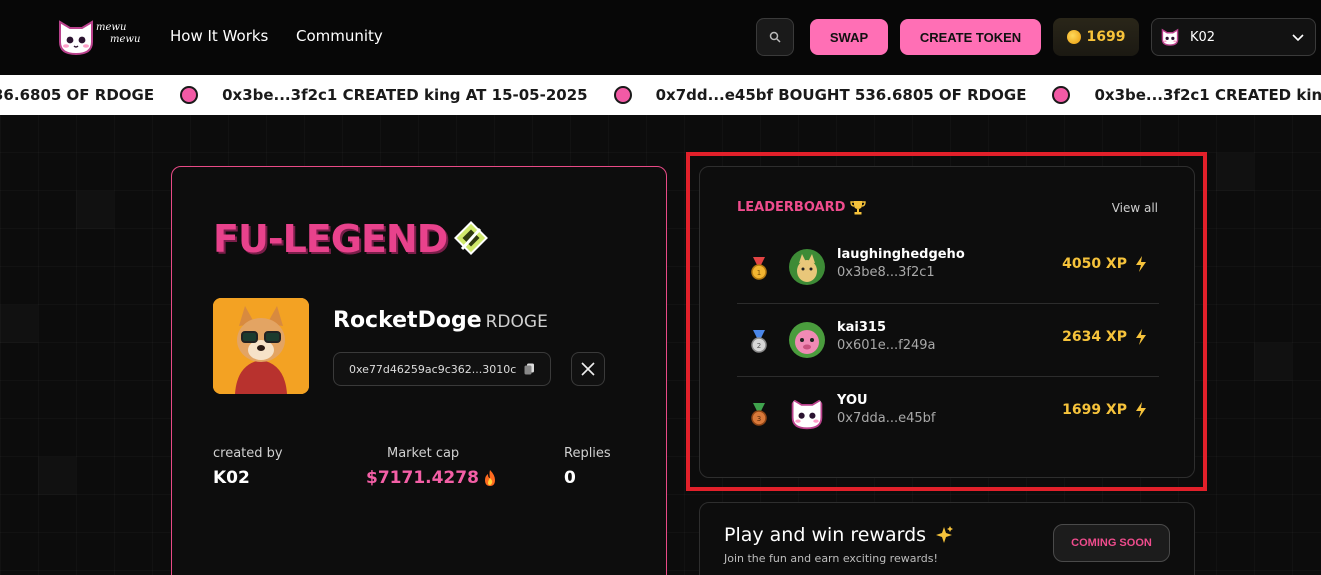 The width and height of the screenshot is (1321, 575). Describe the element at coordinates (849, 37) in the screenshot. I see `swap-button: SWAP` at that location.